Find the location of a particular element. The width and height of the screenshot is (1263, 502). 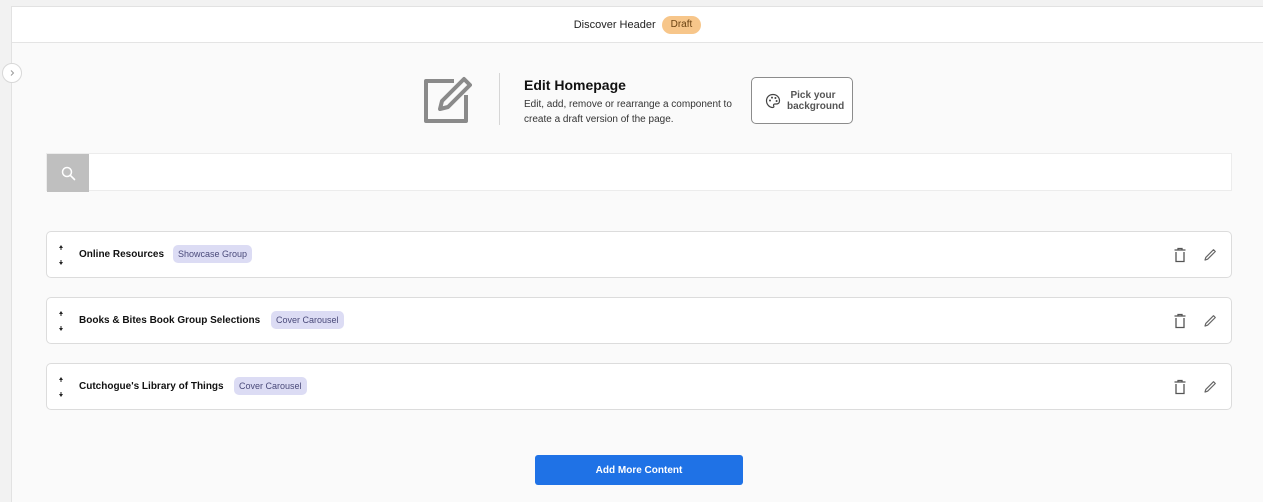

search-input is located at coordinates (660, 172).